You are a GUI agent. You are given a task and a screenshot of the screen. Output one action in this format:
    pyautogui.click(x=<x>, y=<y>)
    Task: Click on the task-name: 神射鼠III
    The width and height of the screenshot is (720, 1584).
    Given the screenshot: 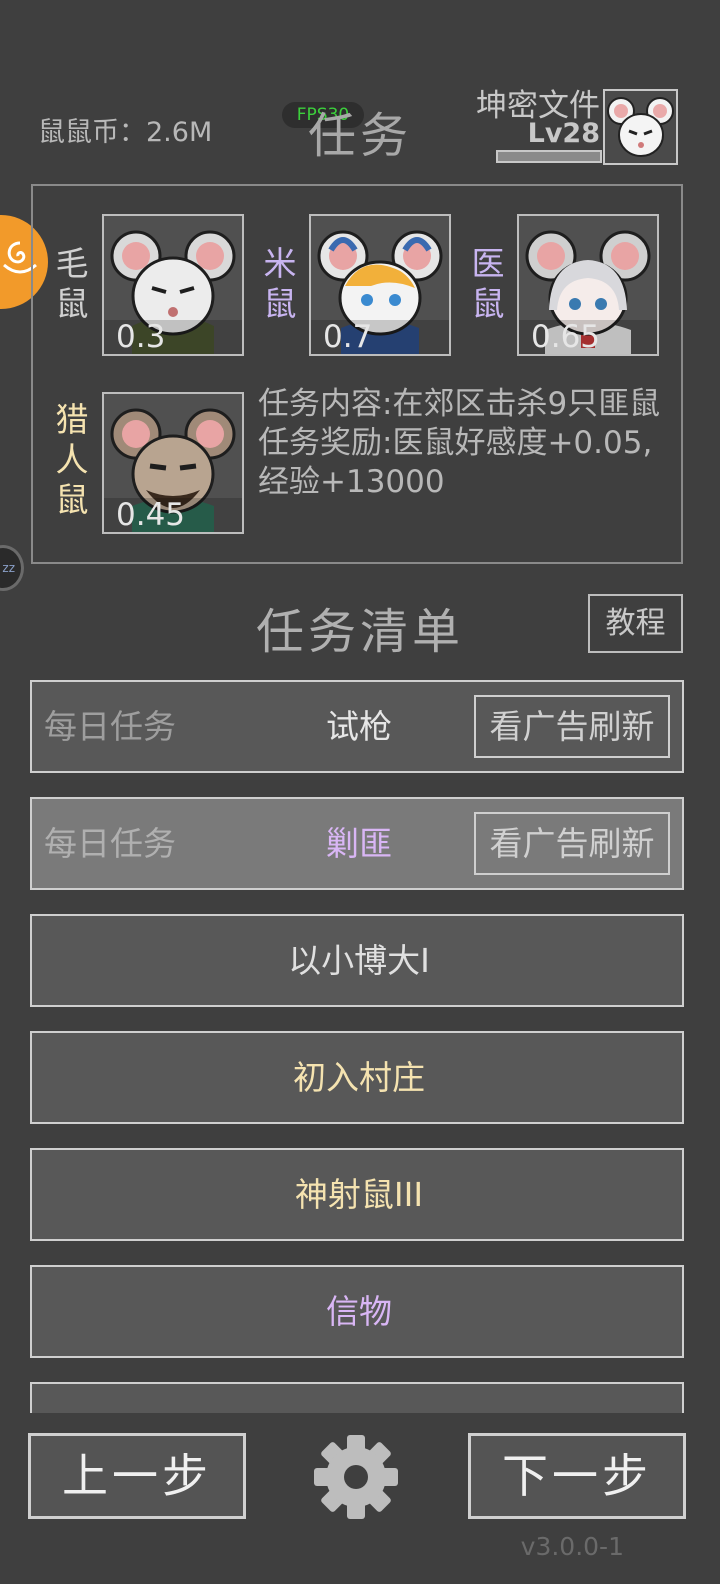 What is the action you would take?
    pyautogui.click(x=359, y=1194)
    